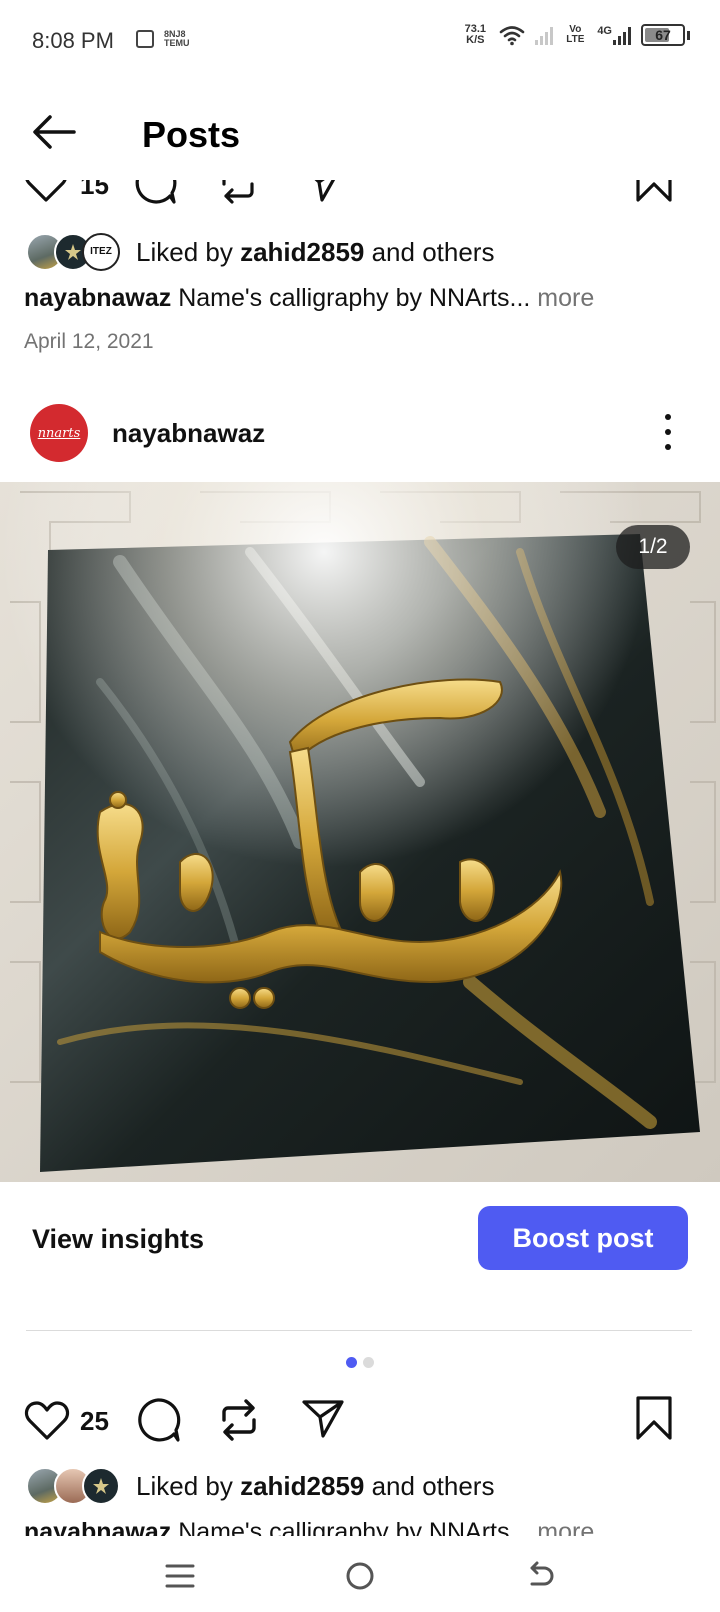 This screenshot has width=720, height=1612. I want to click on wifi-icon, so click(512, 36).